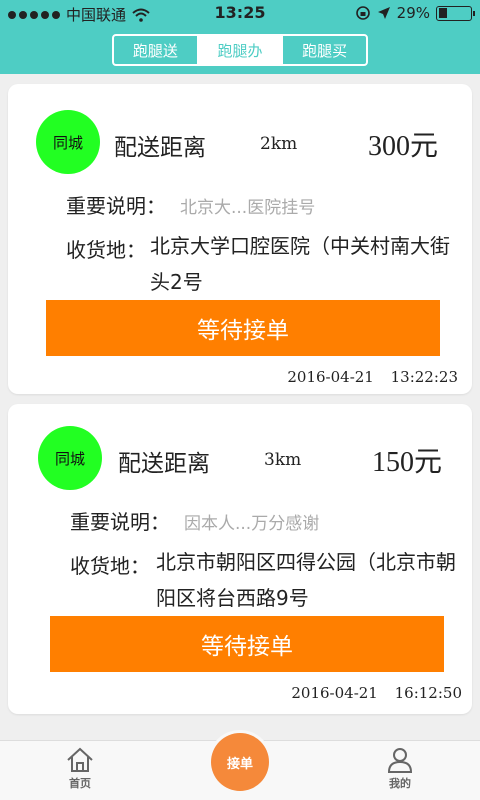 Image resolution: width=480 pixels, height=800 pixels. Describe the element at coordinates (403, 146) in the screenshot. I see `order-price: 300元` at that location.